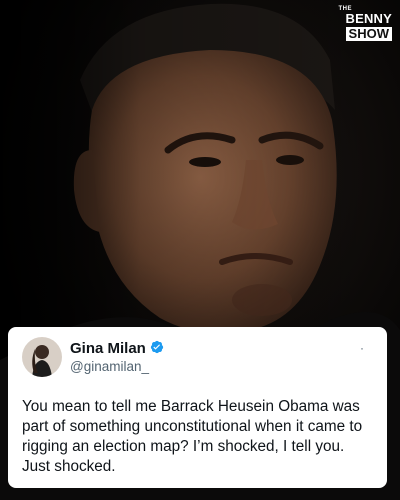  I want to click on brand-logo: THE BENNY SHOW, so click(361, 26).